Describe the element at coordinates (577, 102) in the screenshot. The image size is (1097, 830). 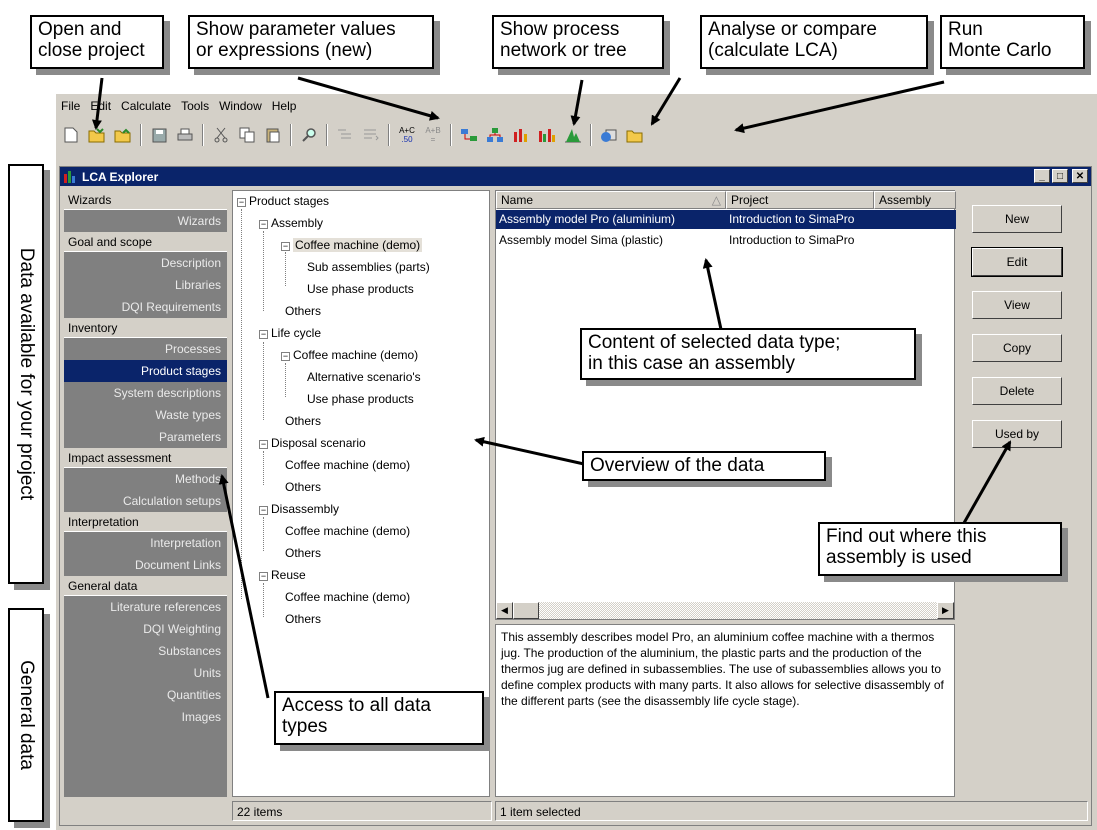
I see `arrow-show-network` at that location.